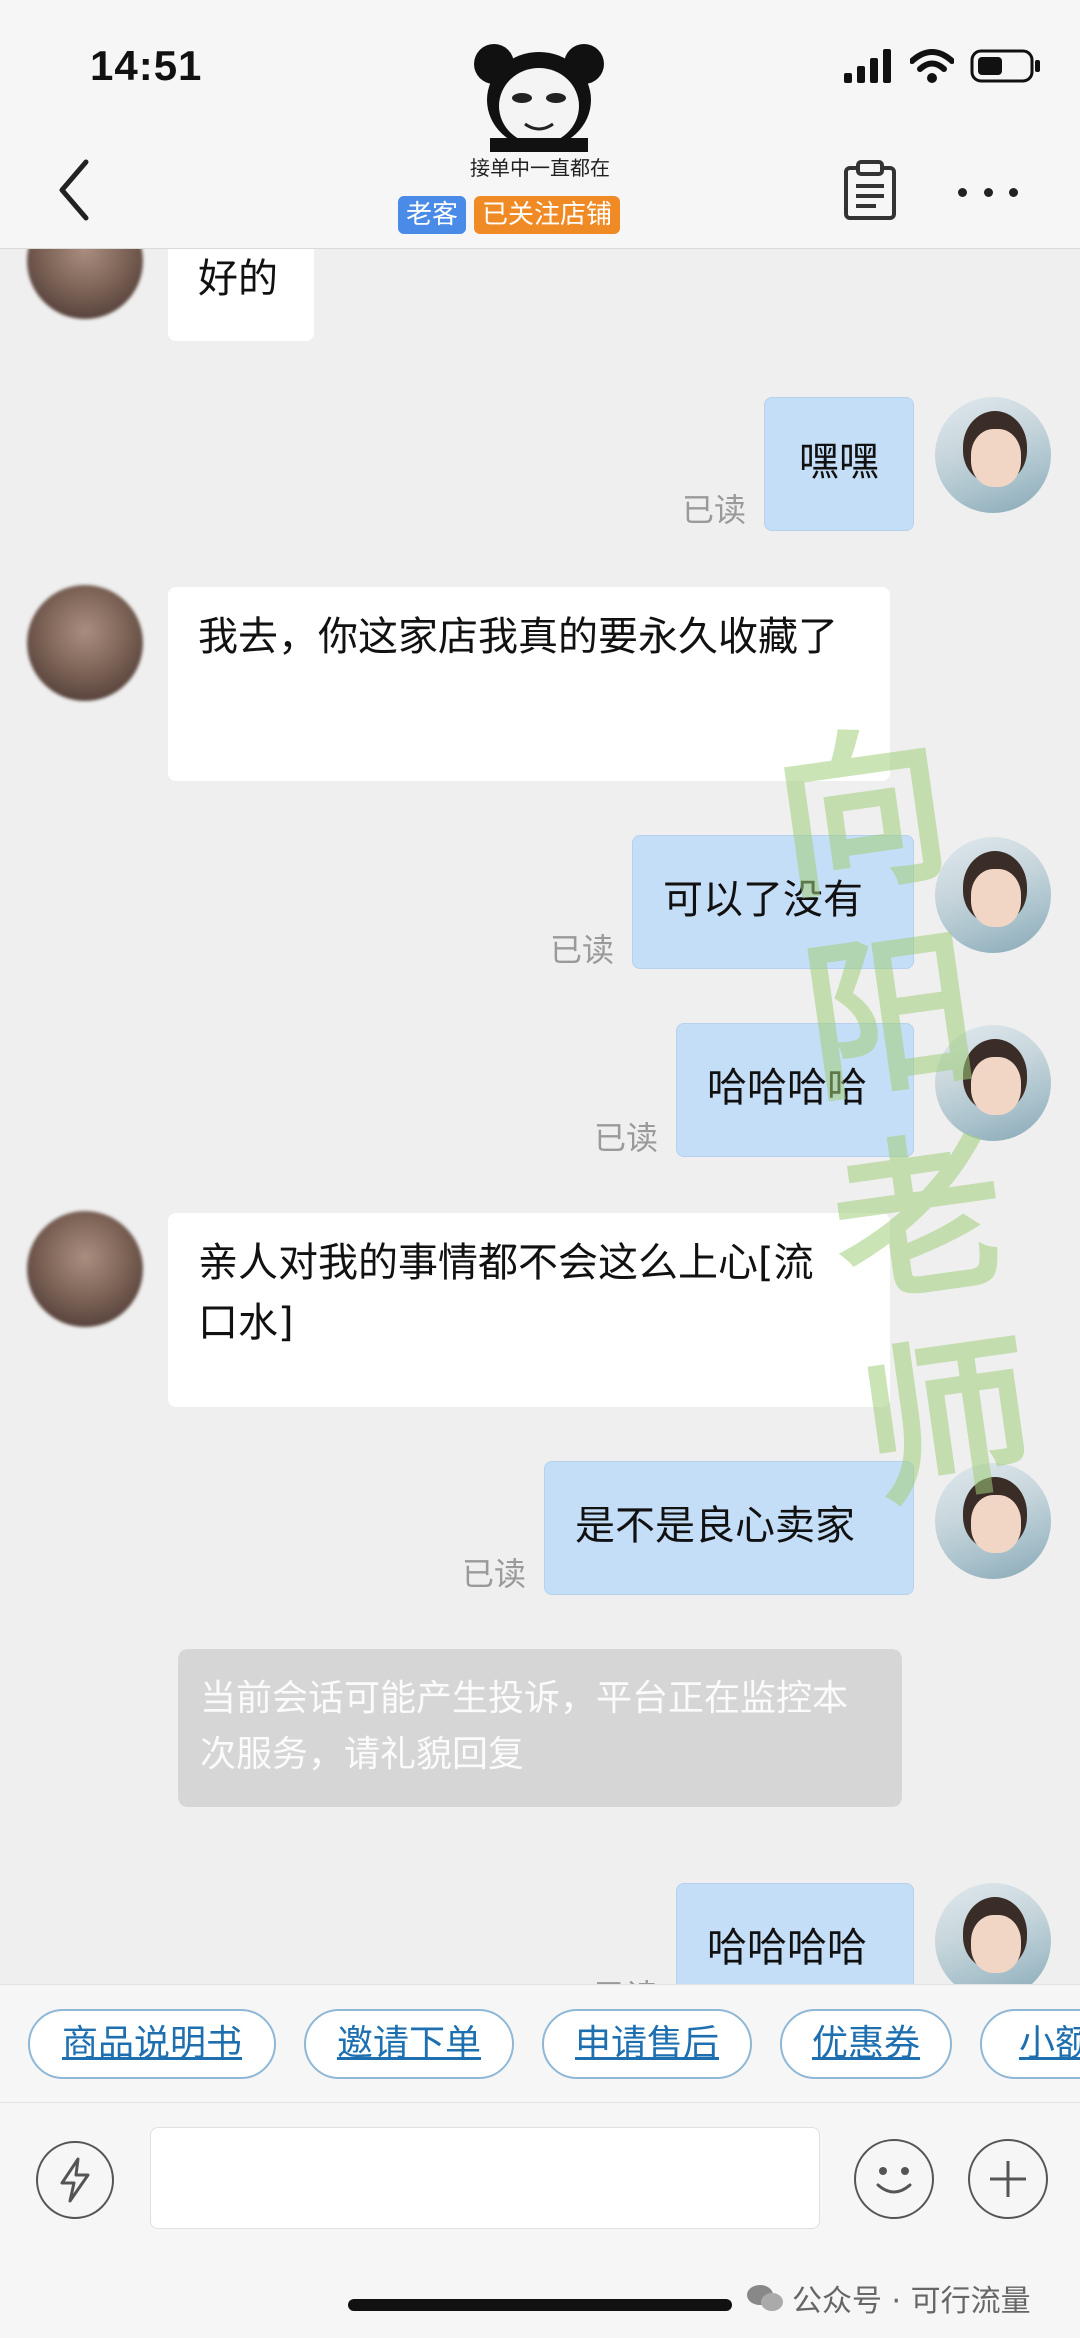 The image size is (1080, 2338). I want to click on smiley-icon, so click(894, 2180).